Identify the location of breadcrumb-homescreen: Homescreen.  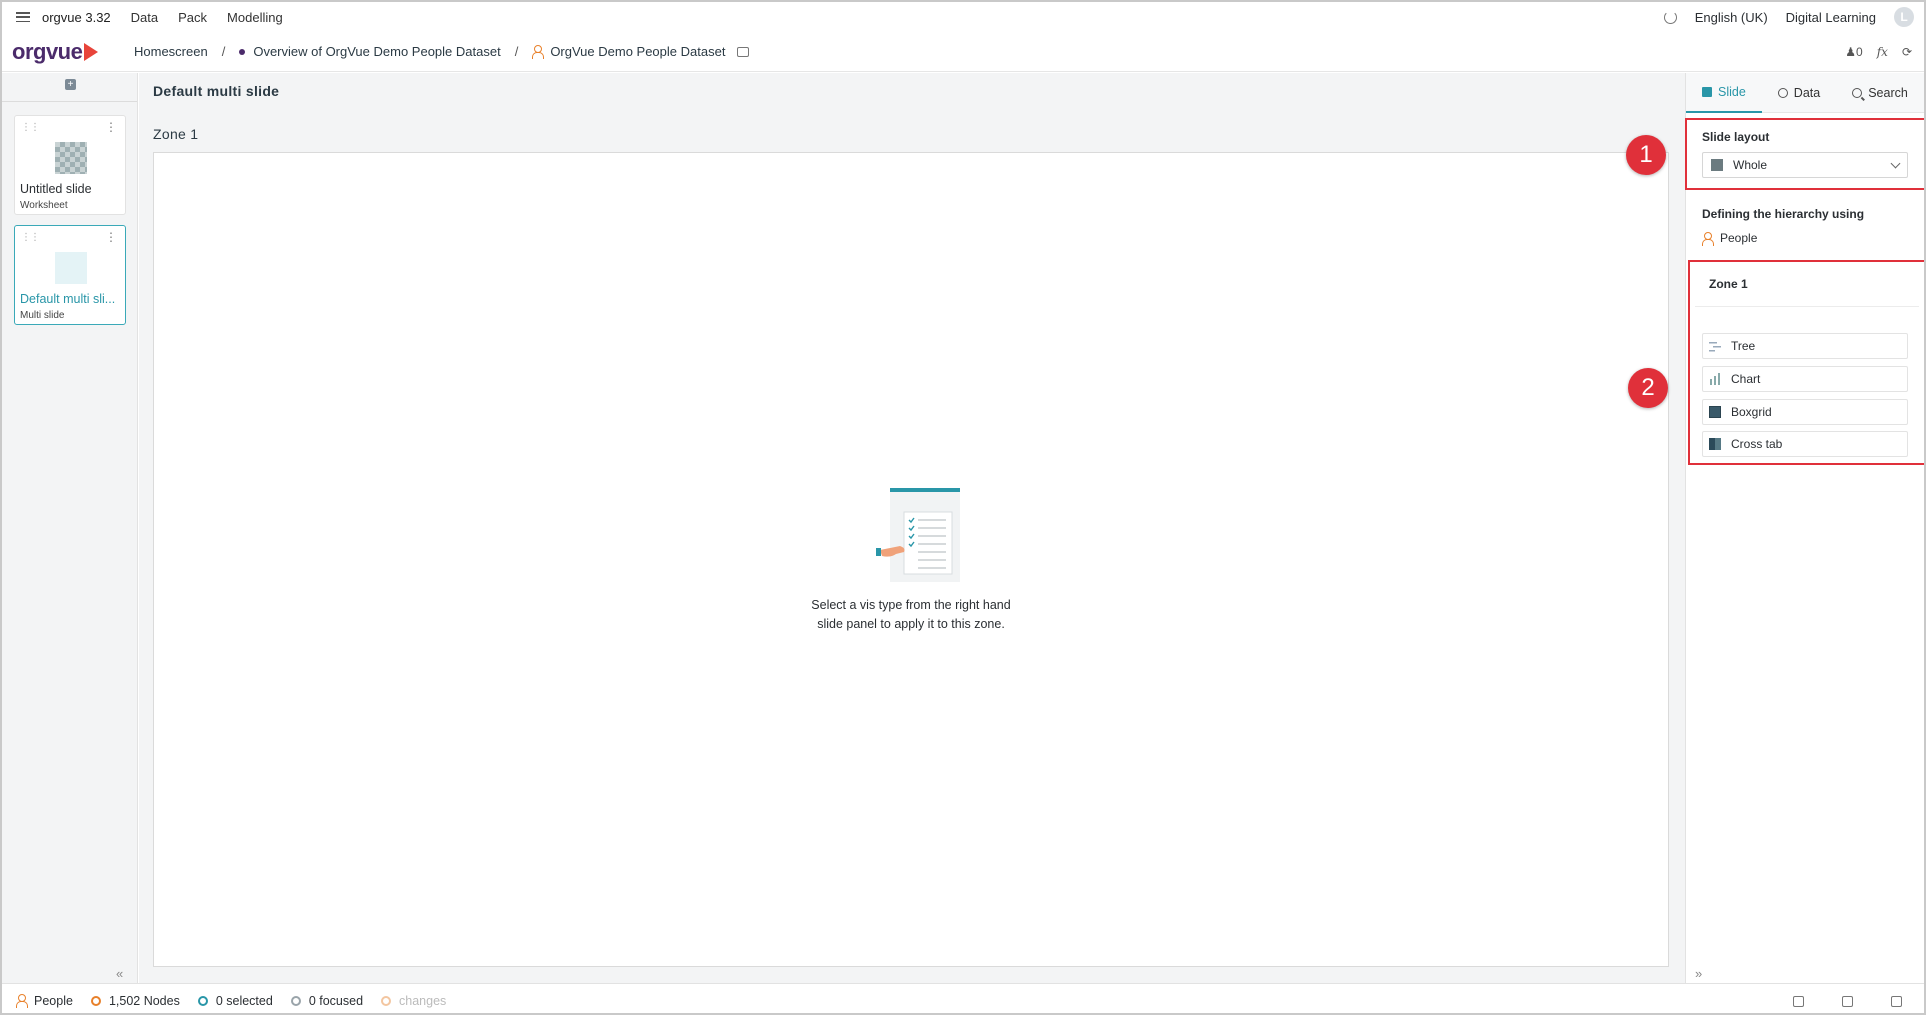
(171, 51).